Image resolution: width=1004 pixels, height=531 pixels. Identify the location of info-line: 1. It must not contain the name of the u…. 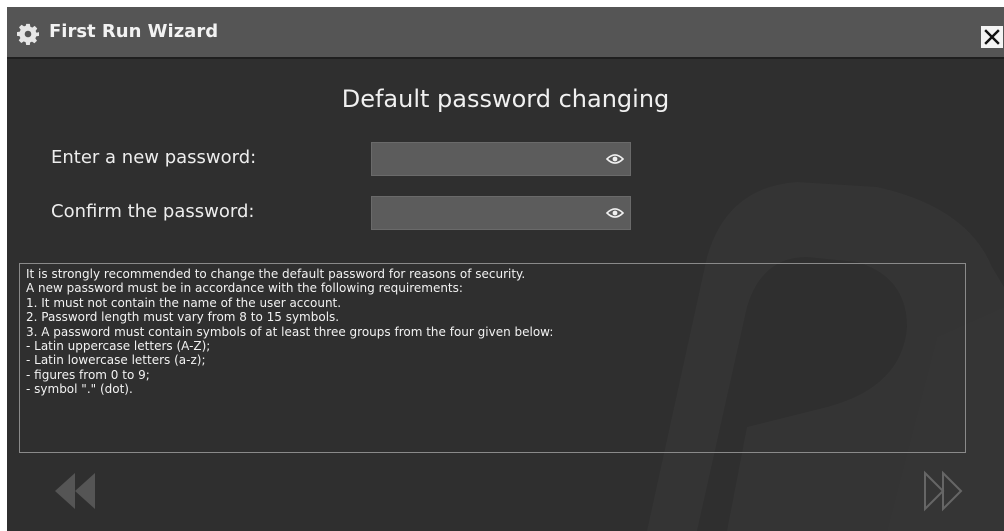
(184, 302).